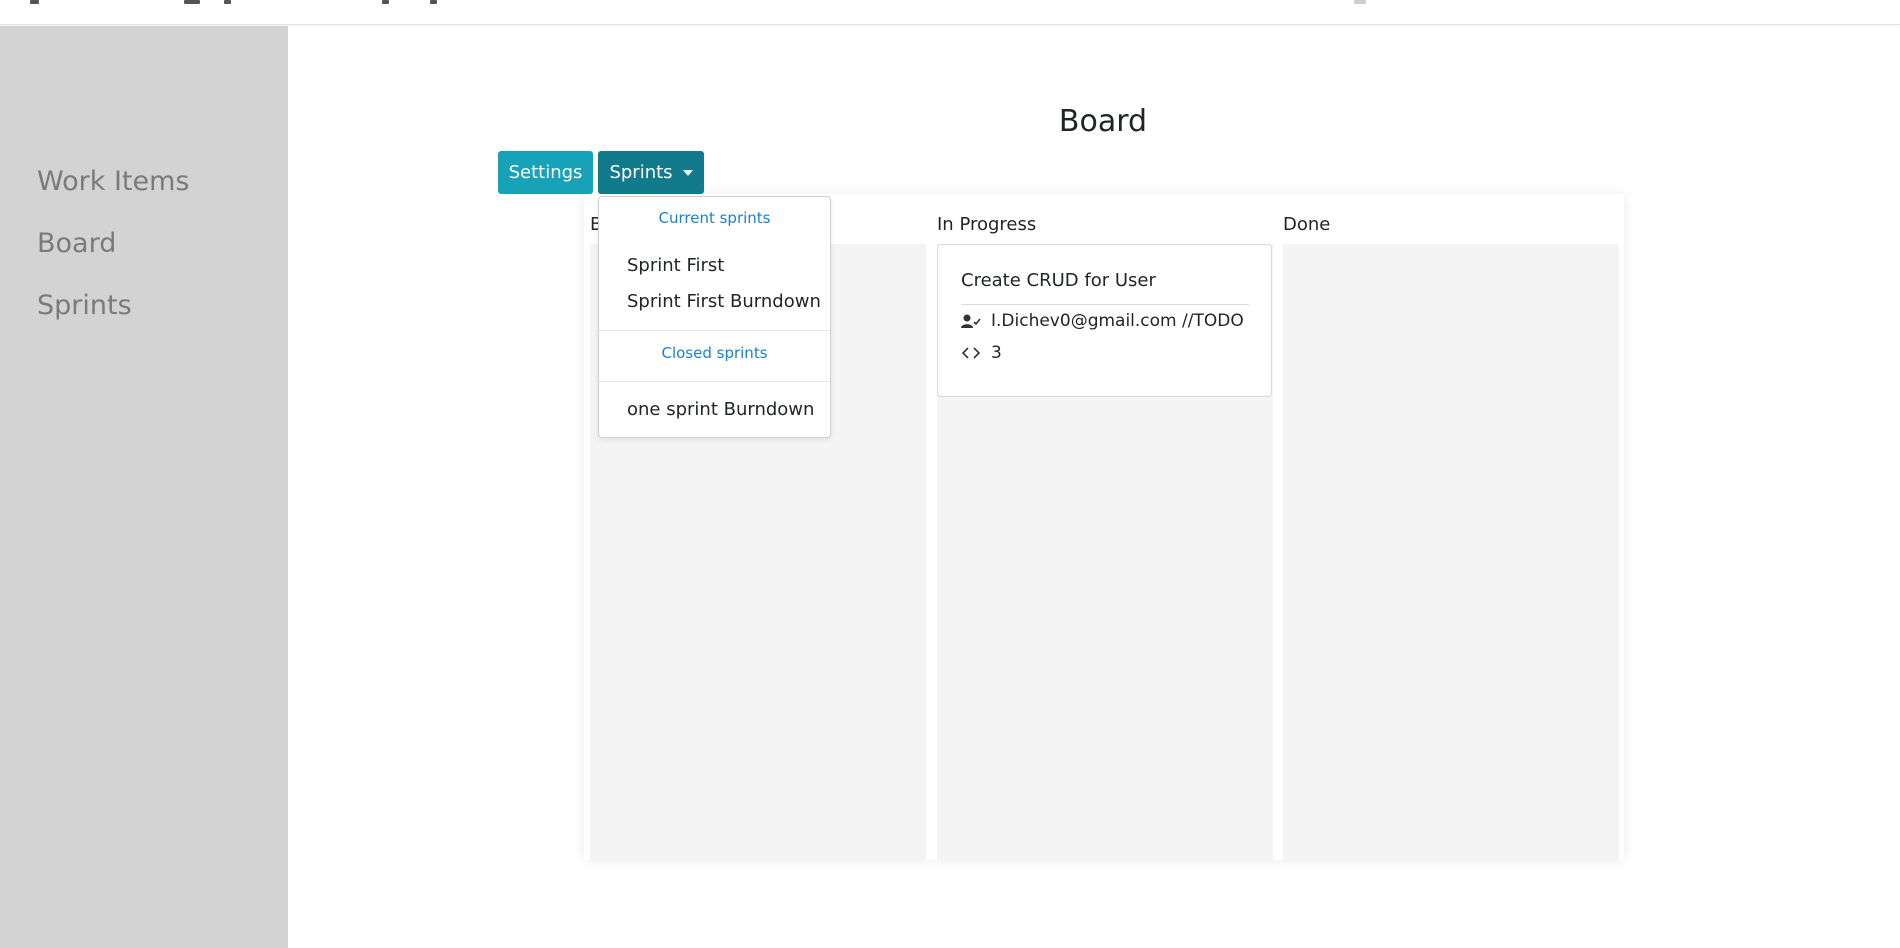 The image size is (1900, 948). Describe the element at coordinates (545, 172) in the screenshot. I see `settings-button: Settings` at that location.